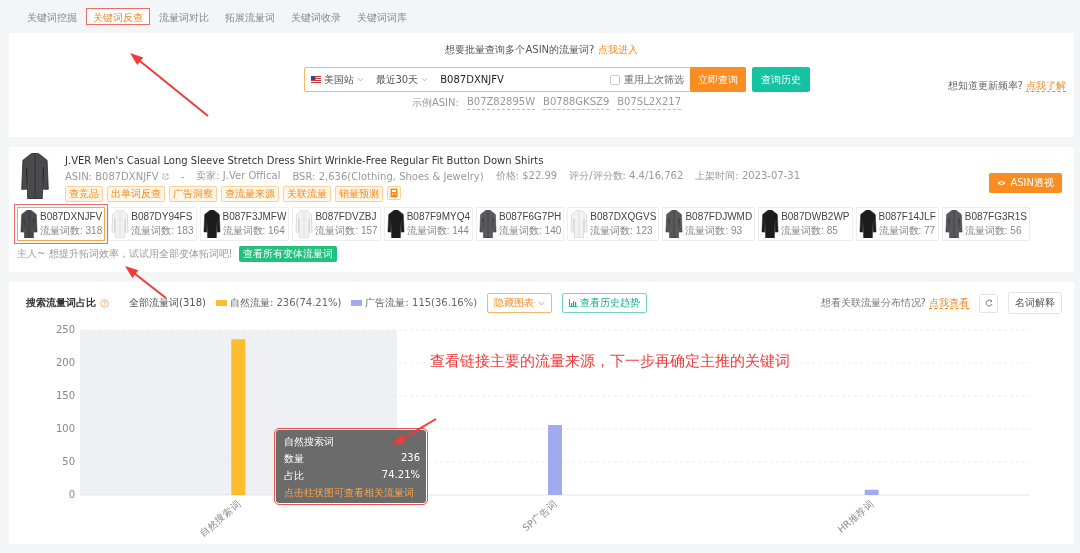 The width and height of the screenshot is (1080, 553). I want to click on variant-card: B087FDVZBJ 流量词数: 157, so click(336, 224).